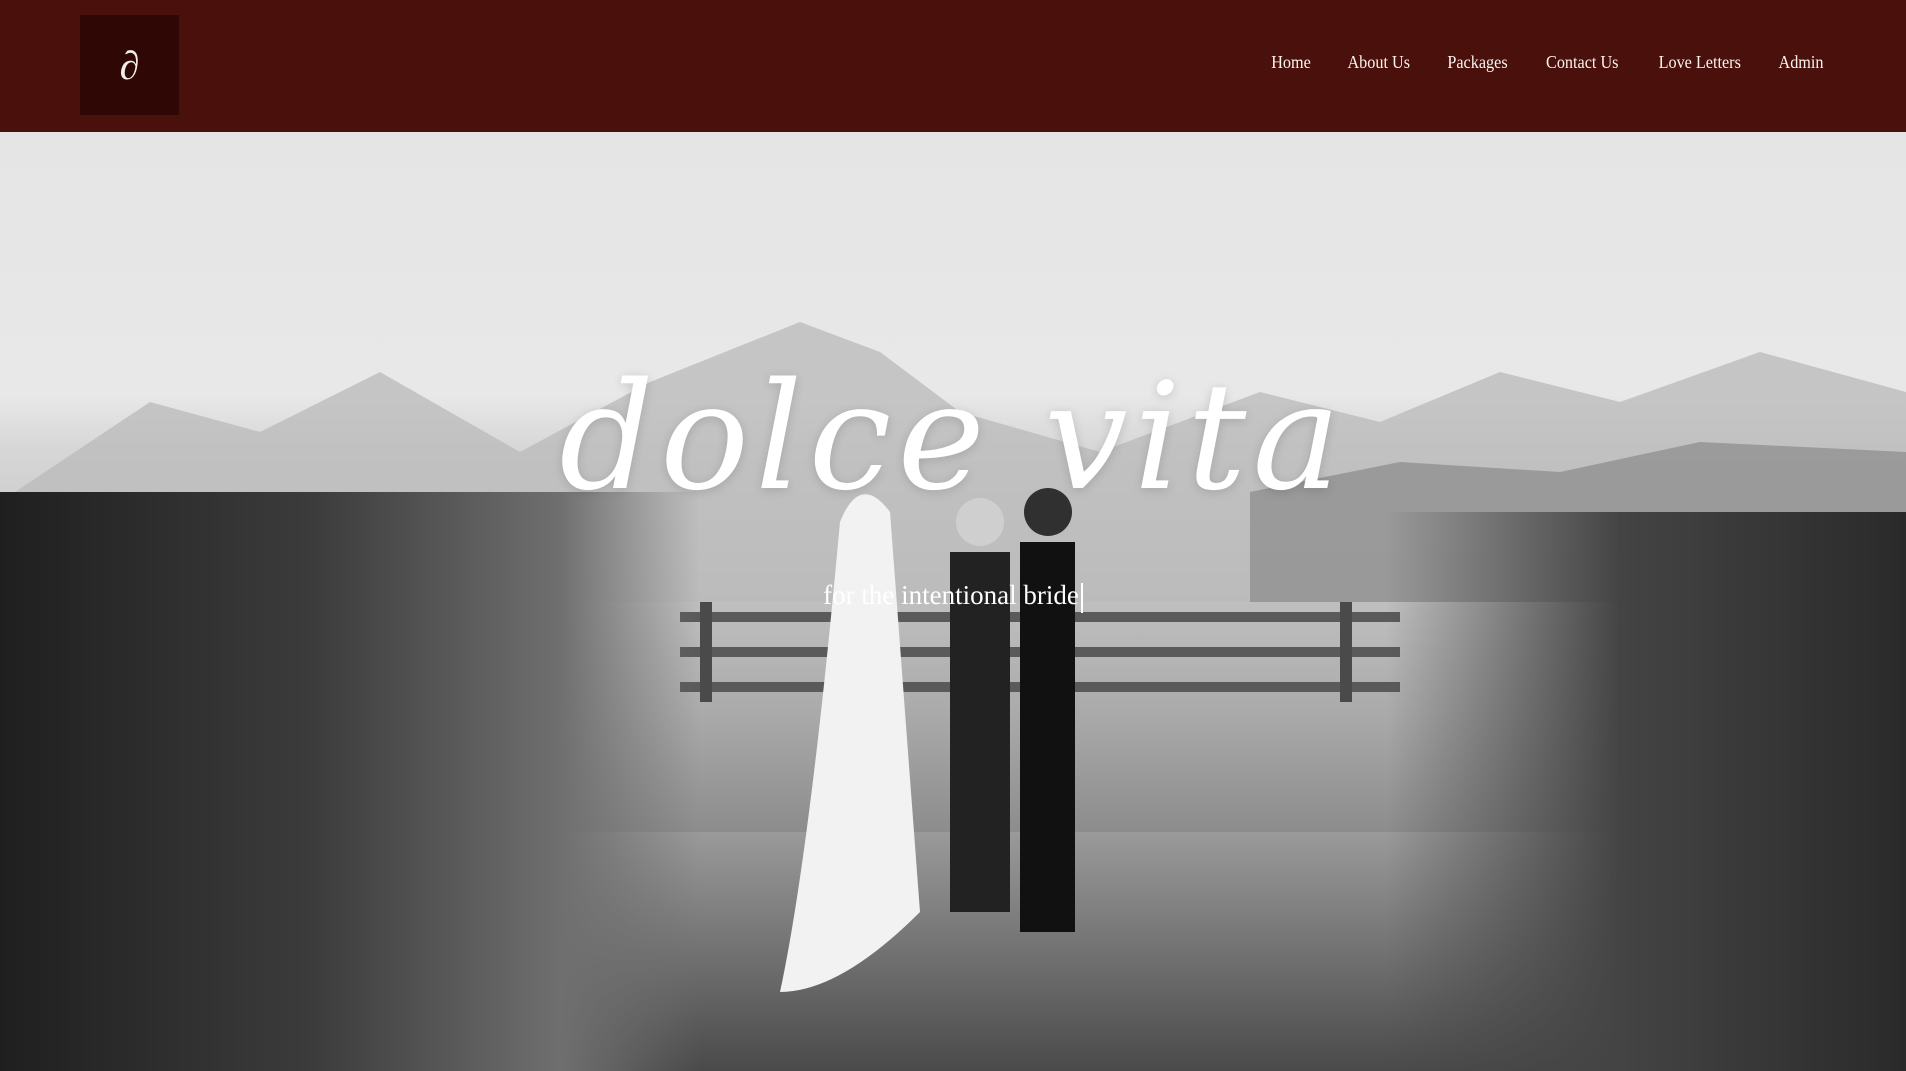 The image size is (1906, 1071). What do you see at coordinates (1800, 62) in the screenshot?
I see `nav-admin: Admin` at bounding box center [1800, 62].